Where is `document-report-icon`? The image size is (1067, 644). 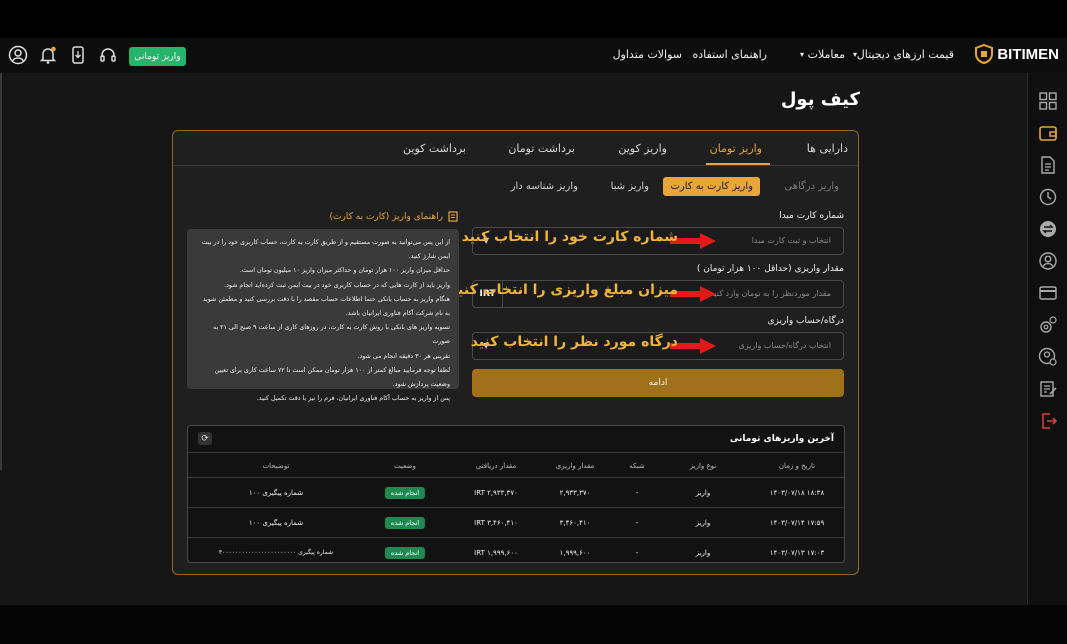 document-report-icon is located at coordinates (1048, 165).